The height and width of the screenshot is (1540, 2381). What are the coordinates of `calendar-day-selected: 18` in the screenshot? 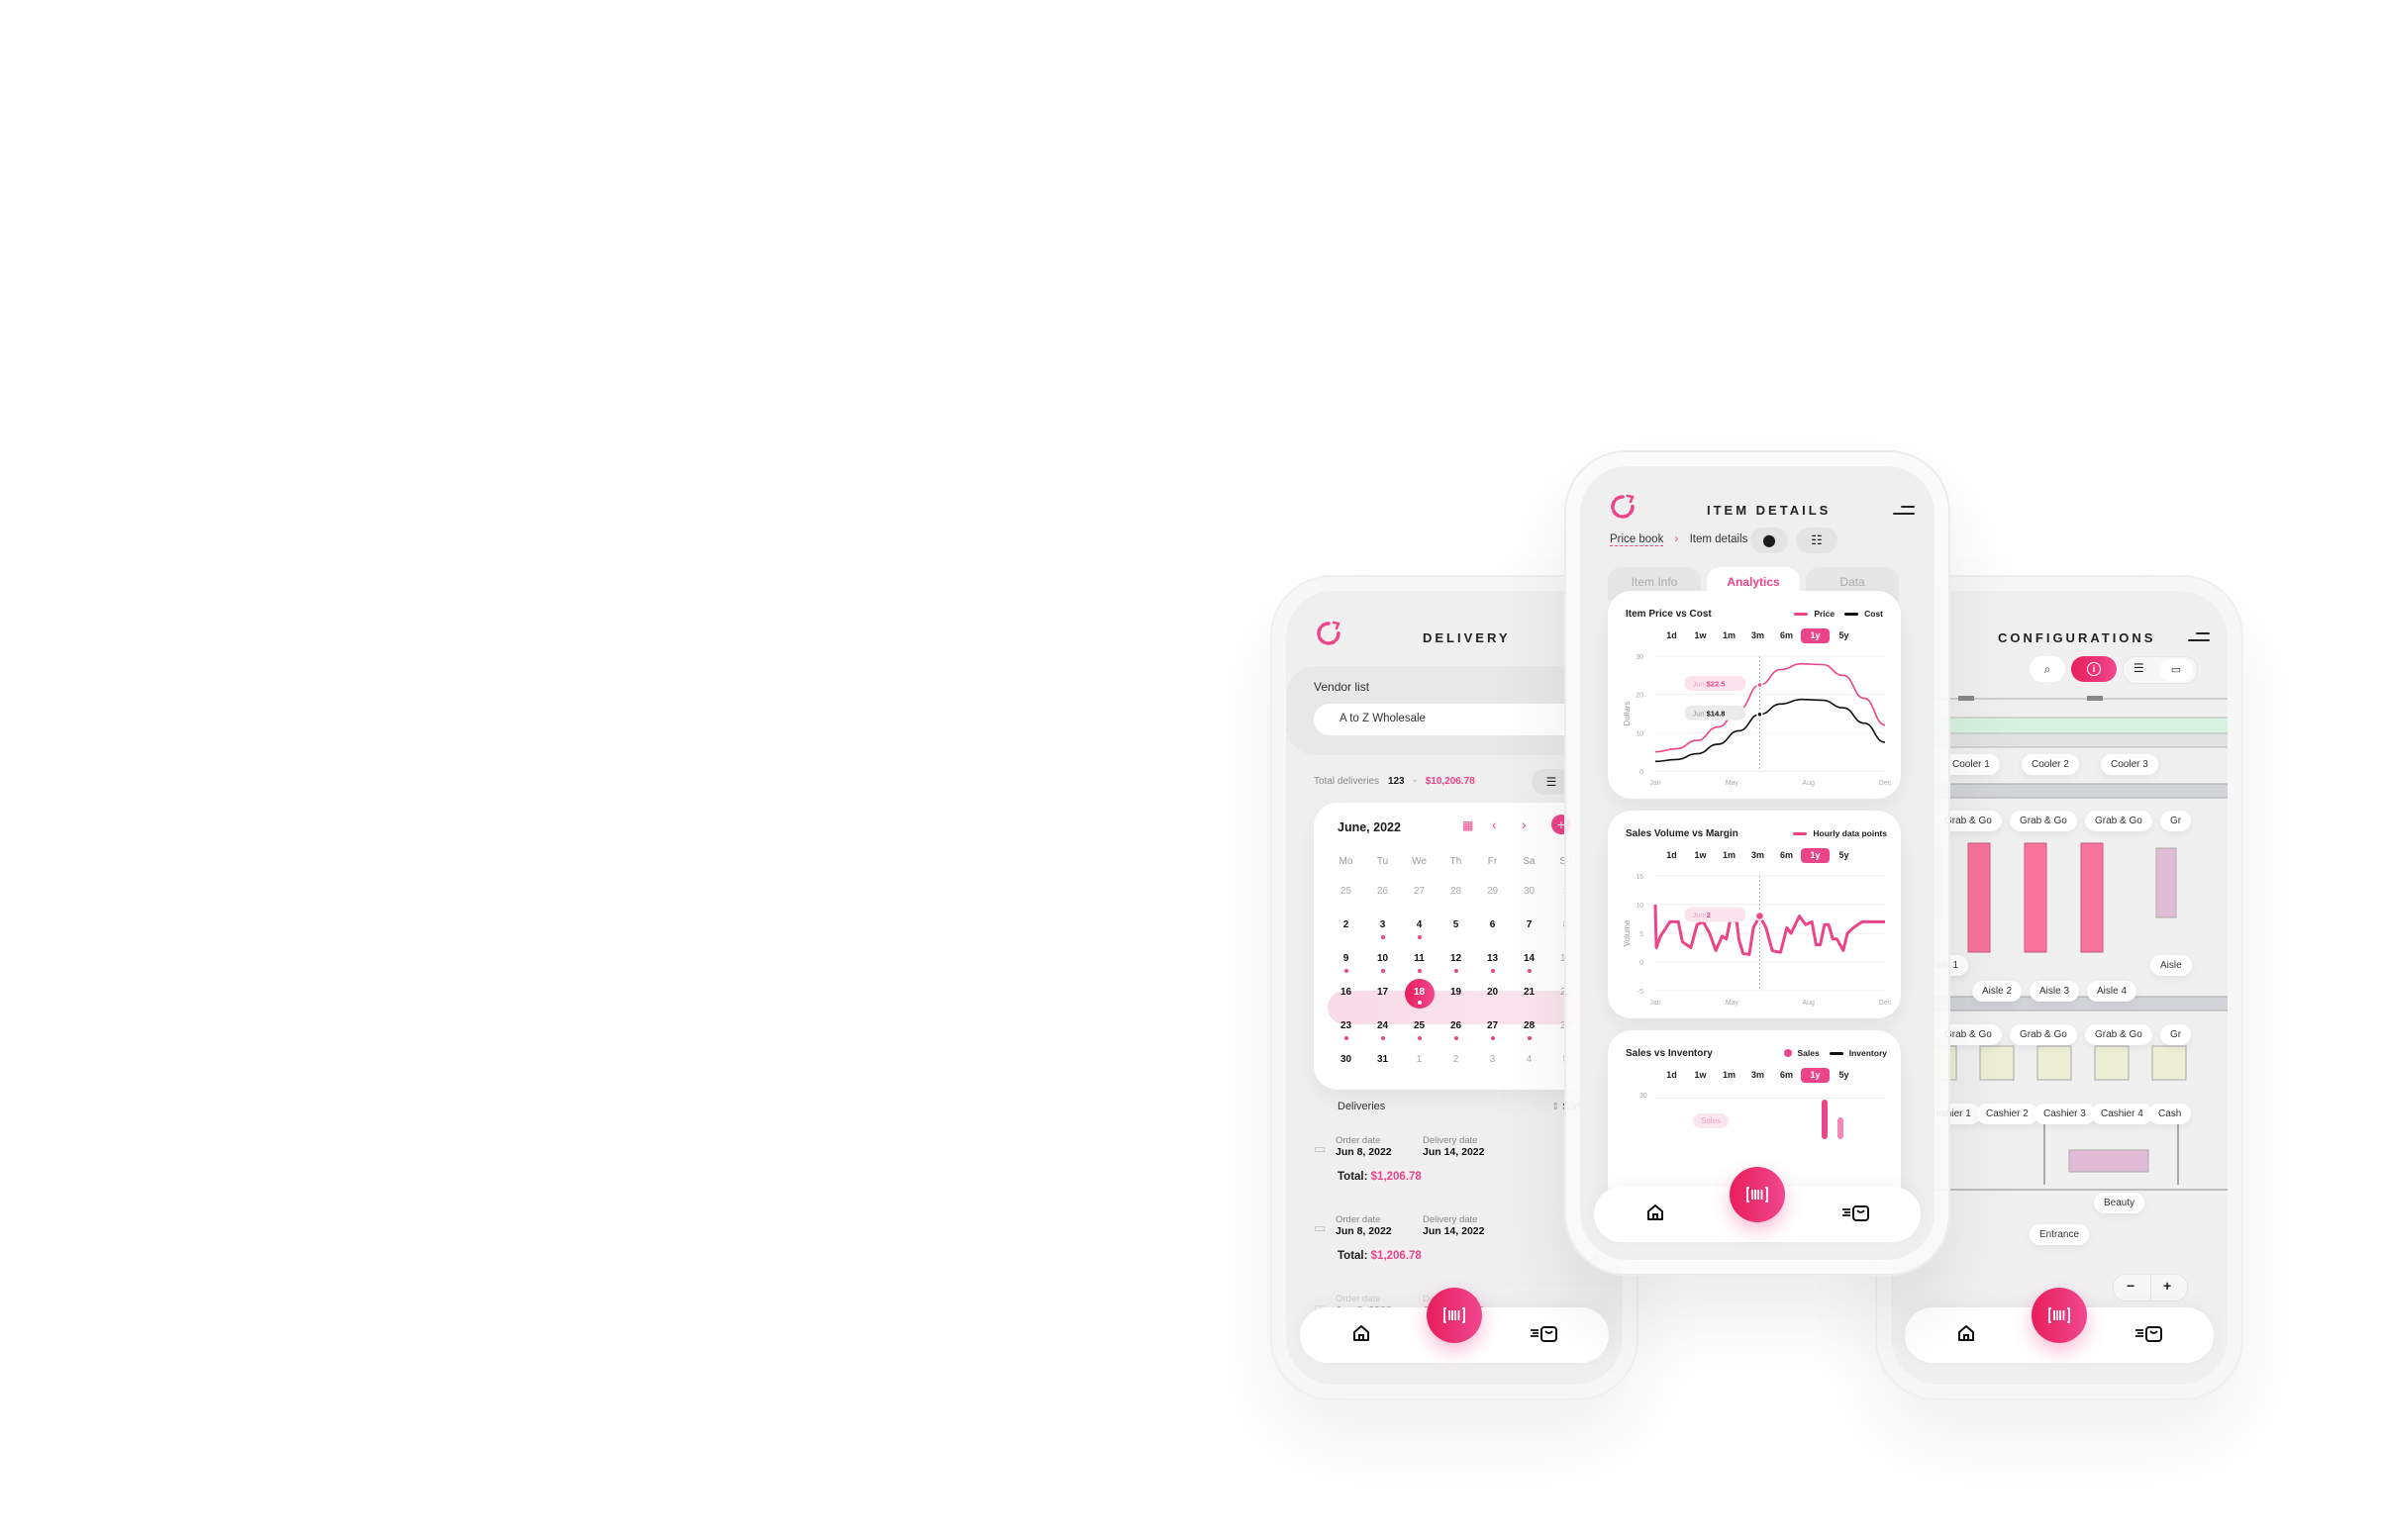 It's located at (1419, 996).